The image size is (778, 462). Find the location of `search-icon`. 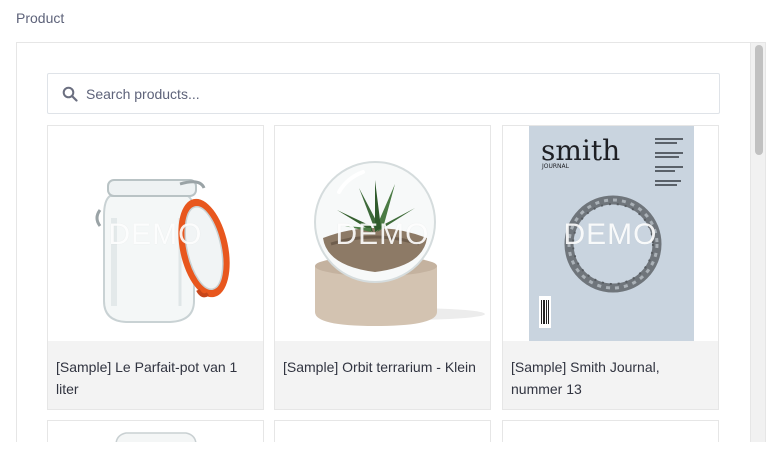

search-icon is located at coordinates (70, 94).